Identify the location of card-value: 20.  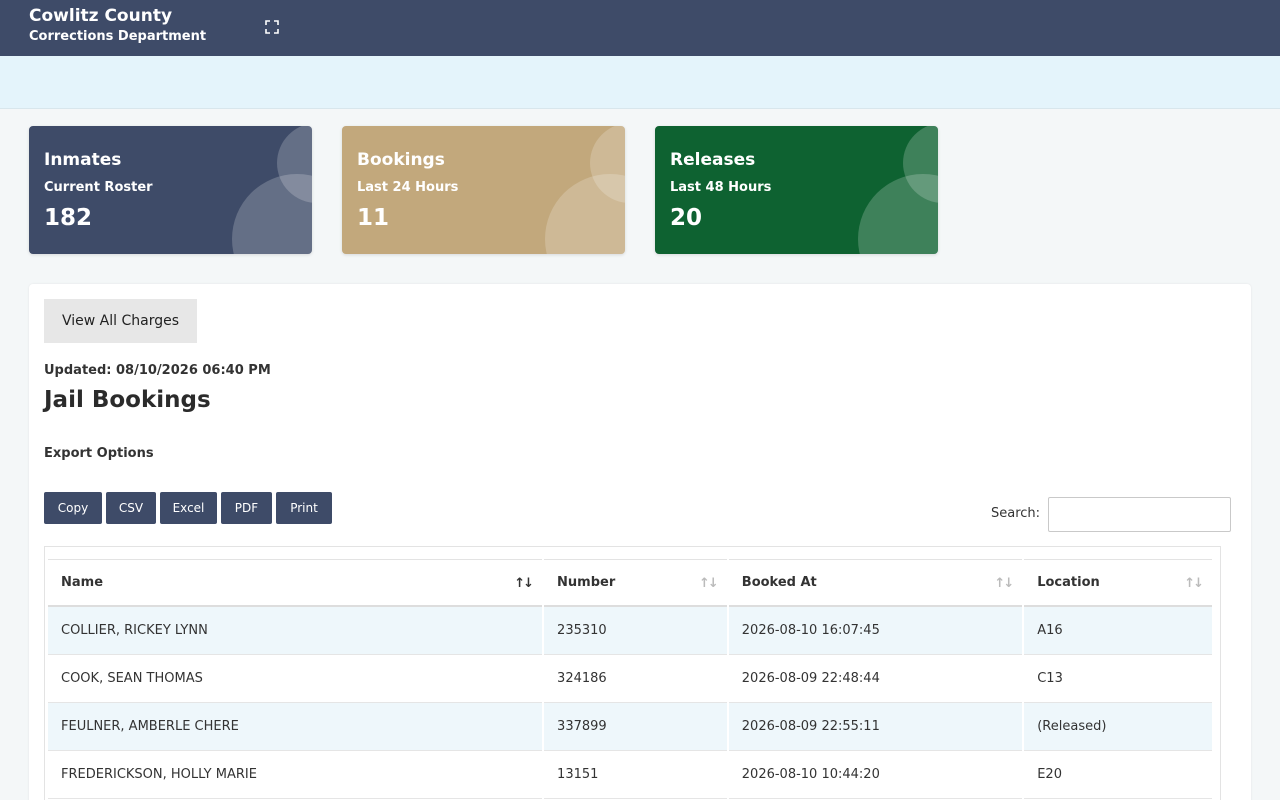
(686, 218).